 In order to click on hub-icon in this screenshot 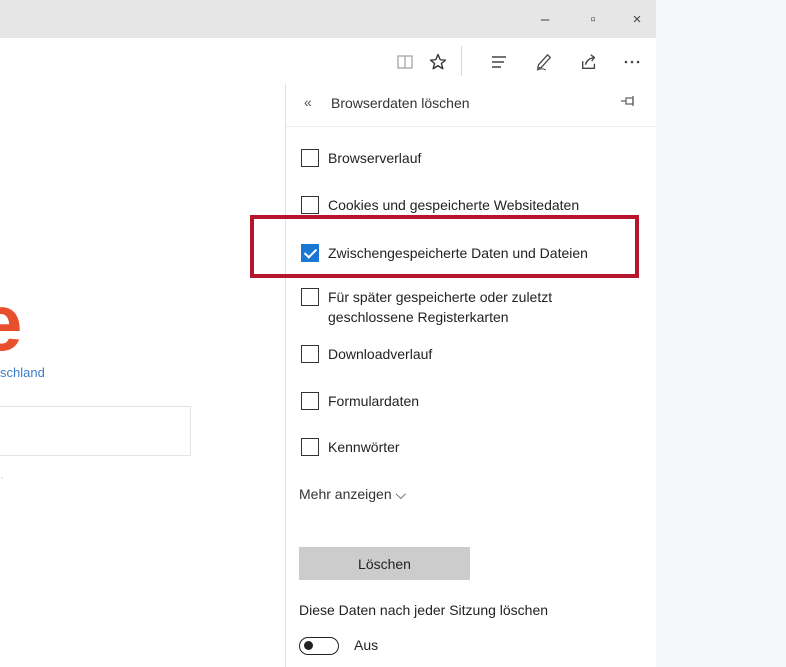, I will do `click(499, 62)`.